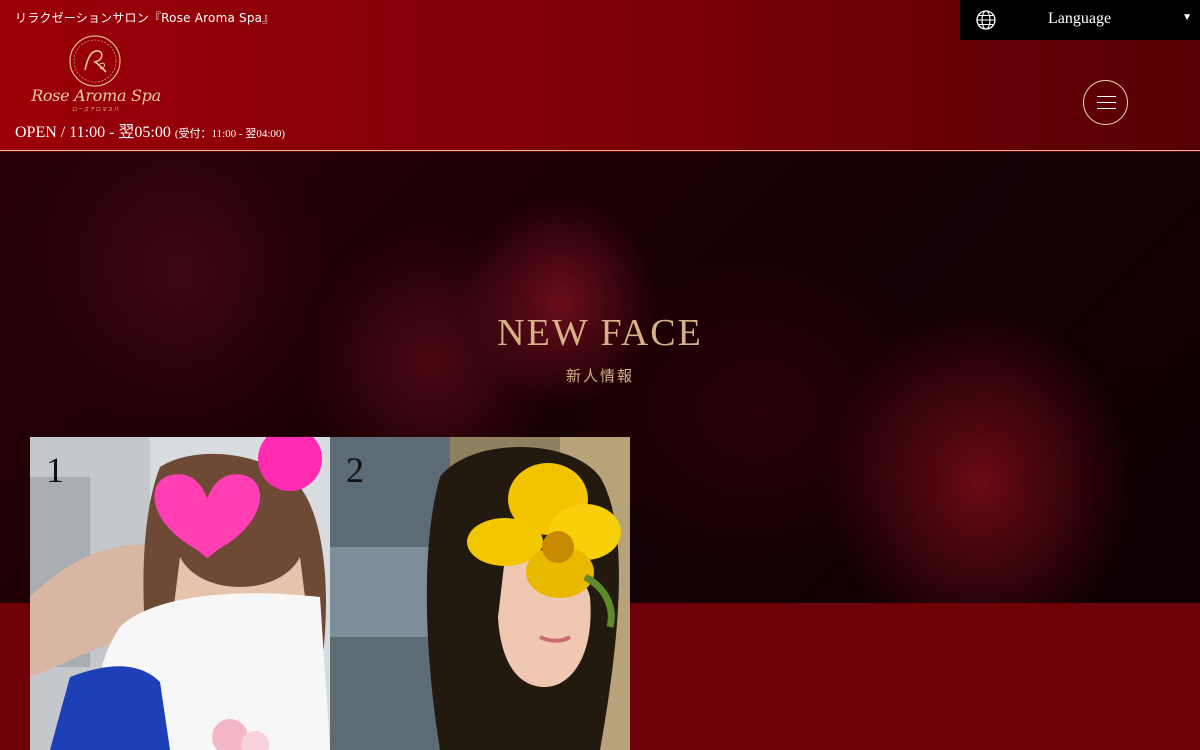 Image resolution: width=1200 pixels, height=750 pixels. What do you see at coordinates (96, 95) in the screenshot?
I see `logo-text: Rose Aroma Spa` at bounding box center [96, 95].